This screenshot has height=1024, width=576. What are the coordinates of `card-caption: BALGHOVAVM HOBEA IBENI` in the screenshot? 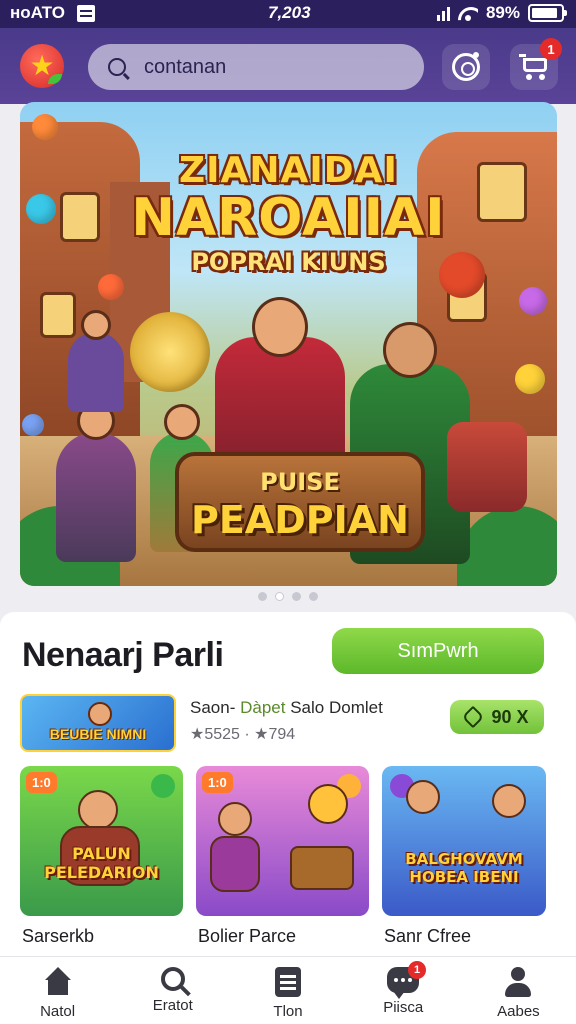 It's located at (464, 868).